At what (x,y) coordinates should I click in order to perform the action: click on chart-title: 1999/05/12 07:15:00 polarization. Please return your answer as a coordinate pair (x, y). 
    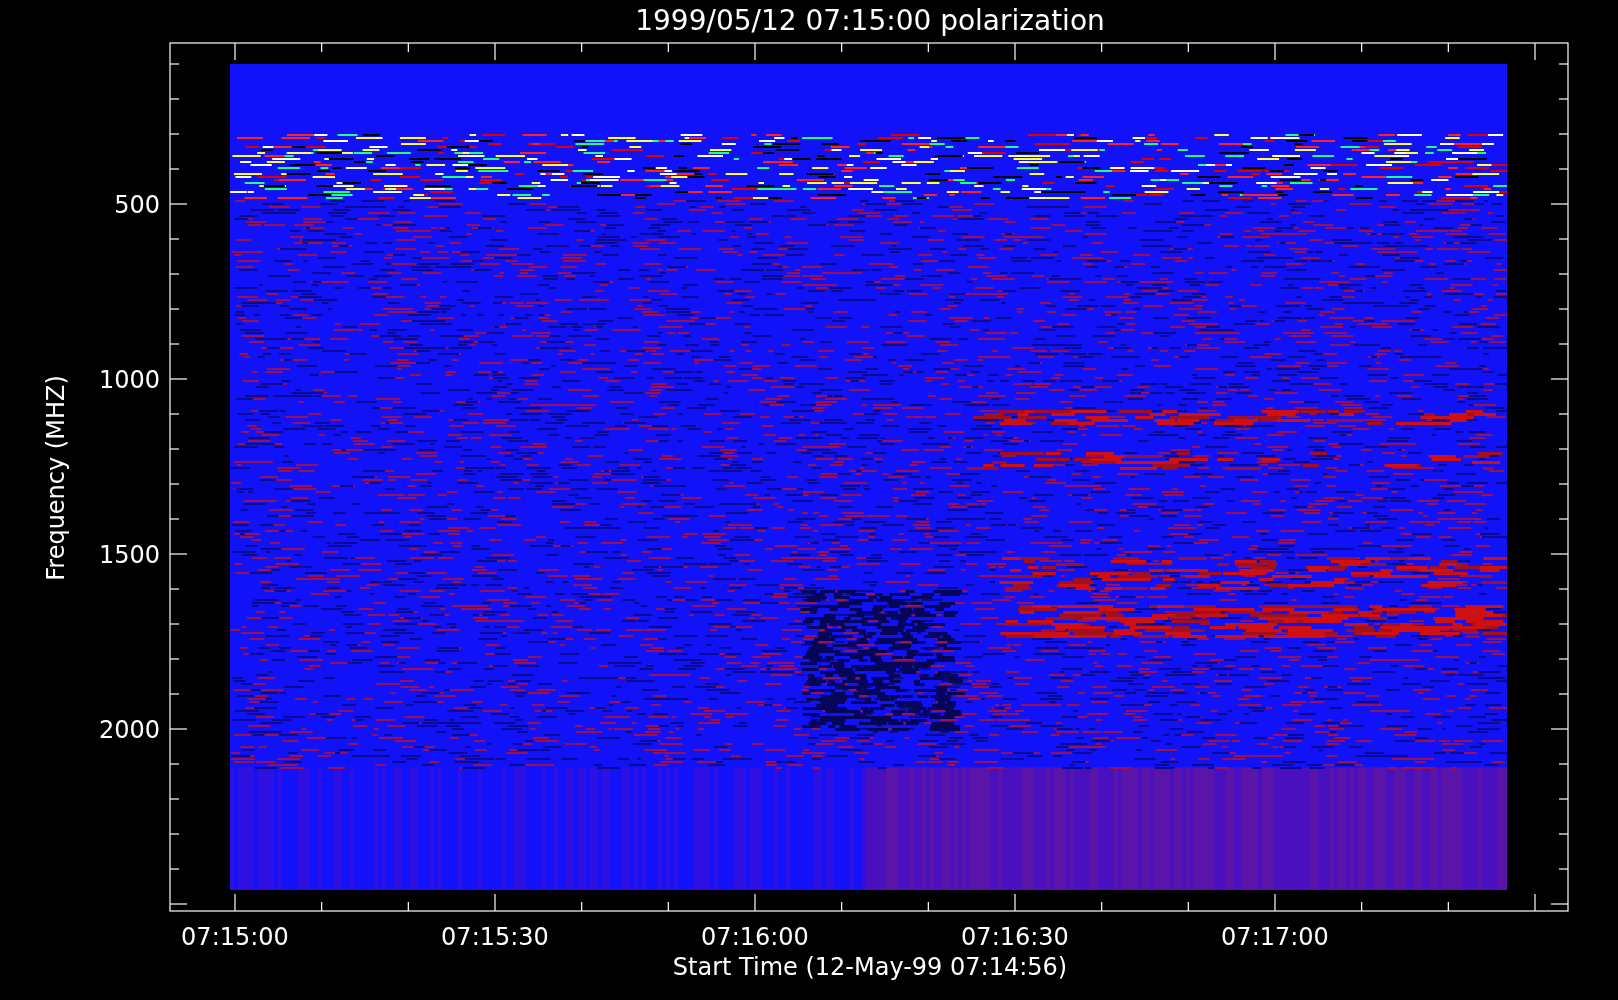
    Looking at the image, I should click on (870, 20).